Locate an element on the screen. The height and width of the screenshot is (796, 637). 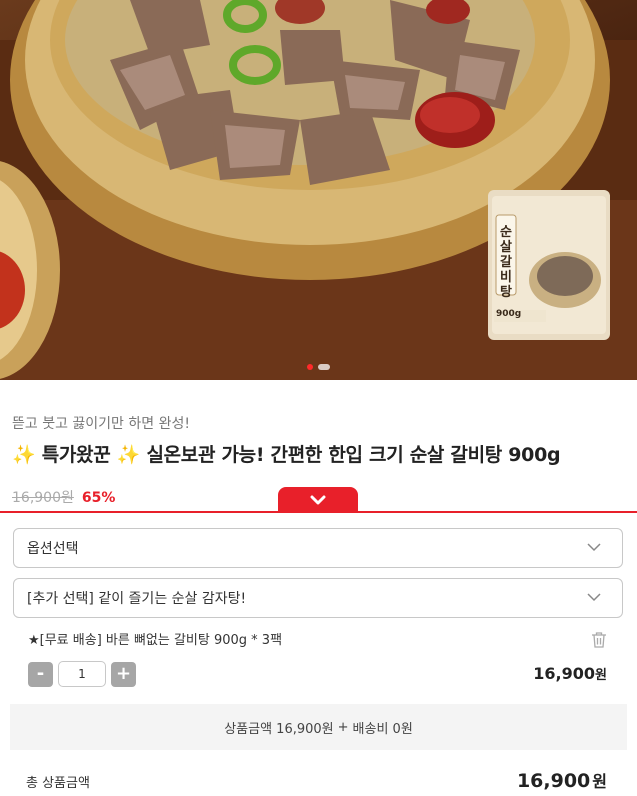
increase-quantity-button: + is located at coordinates (123, 674).